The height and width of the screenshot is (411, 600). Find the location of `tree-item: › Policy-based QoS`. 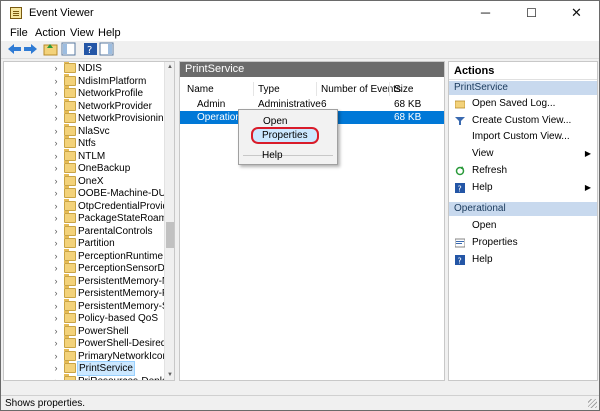

tree-item: › Policy-based QoS is located at coordinates (89, 318).